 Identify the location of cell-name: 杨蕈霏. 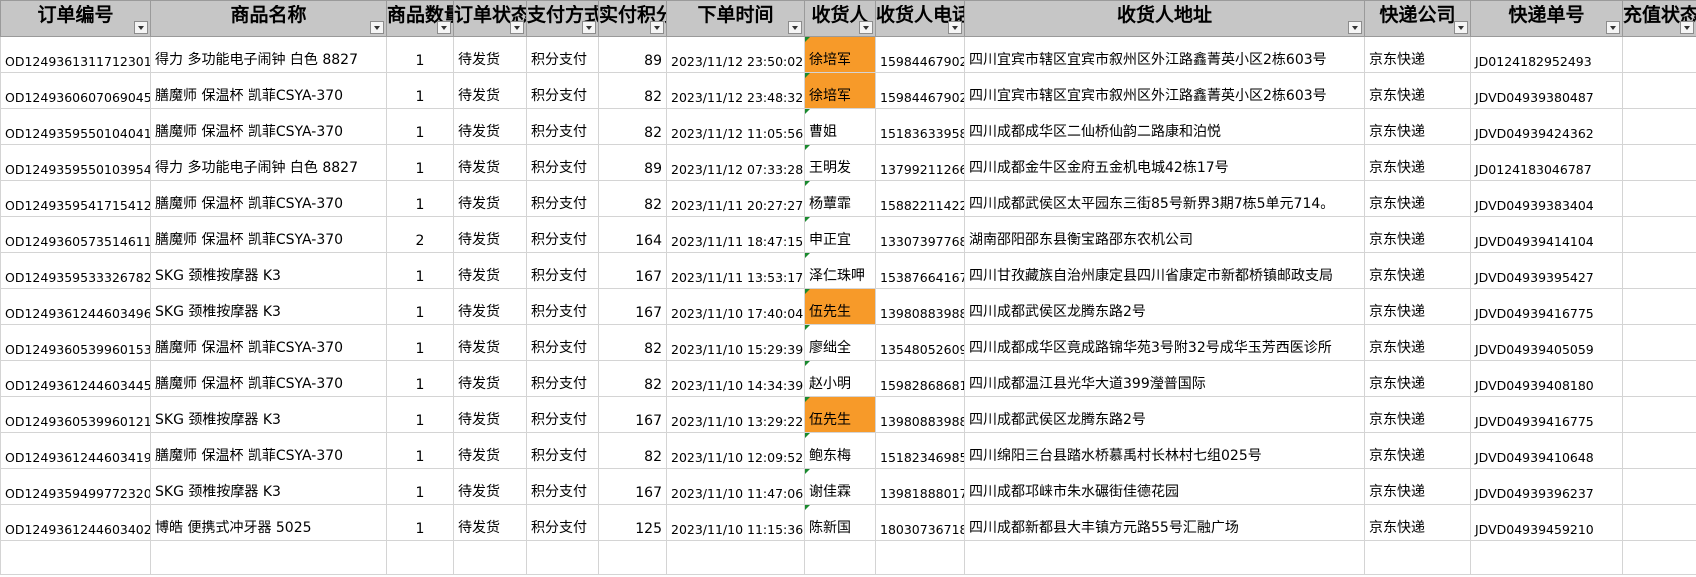
(840, 198).